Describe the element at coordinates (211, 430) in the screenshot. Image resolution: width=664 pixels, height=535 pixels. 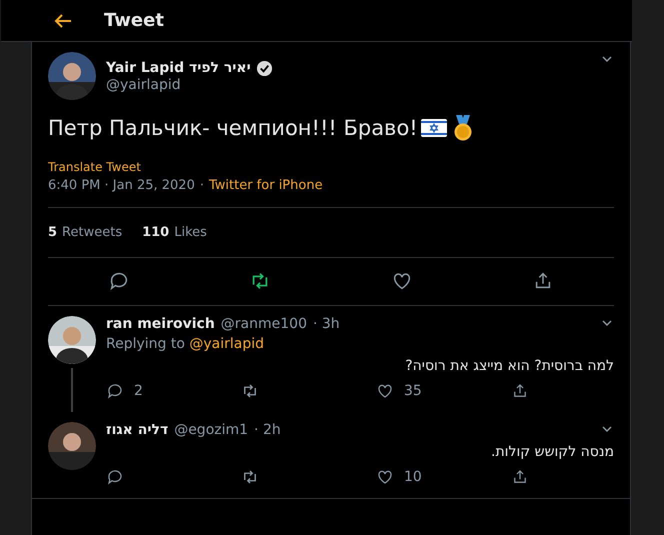
I see `user-handle: @egozim1` at that location.